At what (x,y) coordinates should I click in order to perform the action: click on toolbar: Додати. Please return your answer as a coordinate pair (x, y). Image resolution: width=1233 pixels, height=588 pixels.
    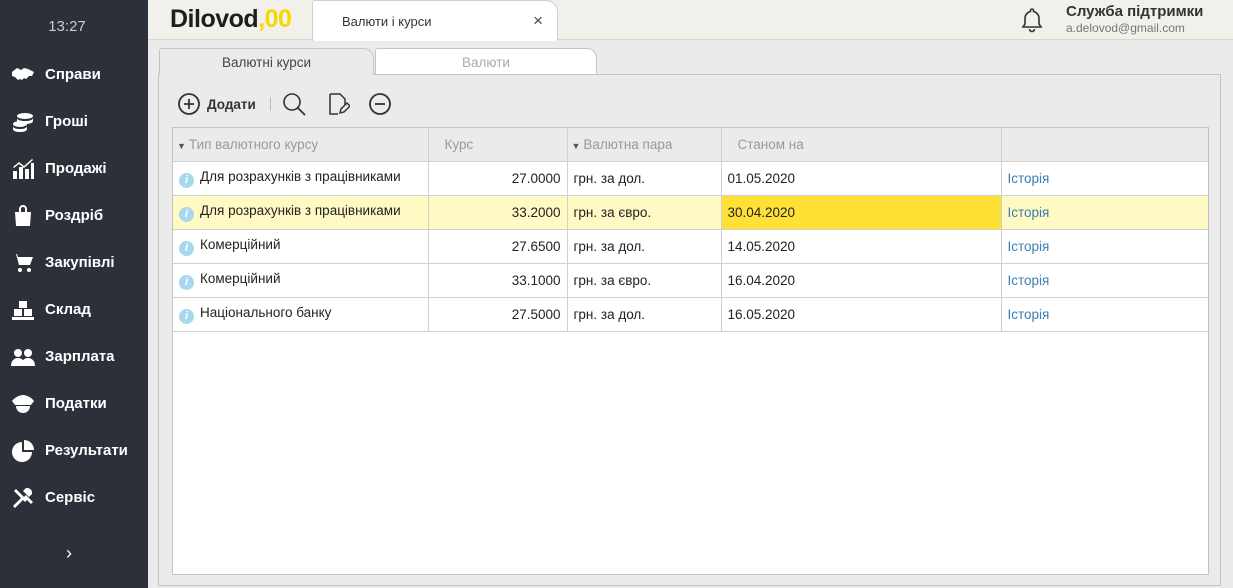
    Looking at the image, I should click on (284, 104).